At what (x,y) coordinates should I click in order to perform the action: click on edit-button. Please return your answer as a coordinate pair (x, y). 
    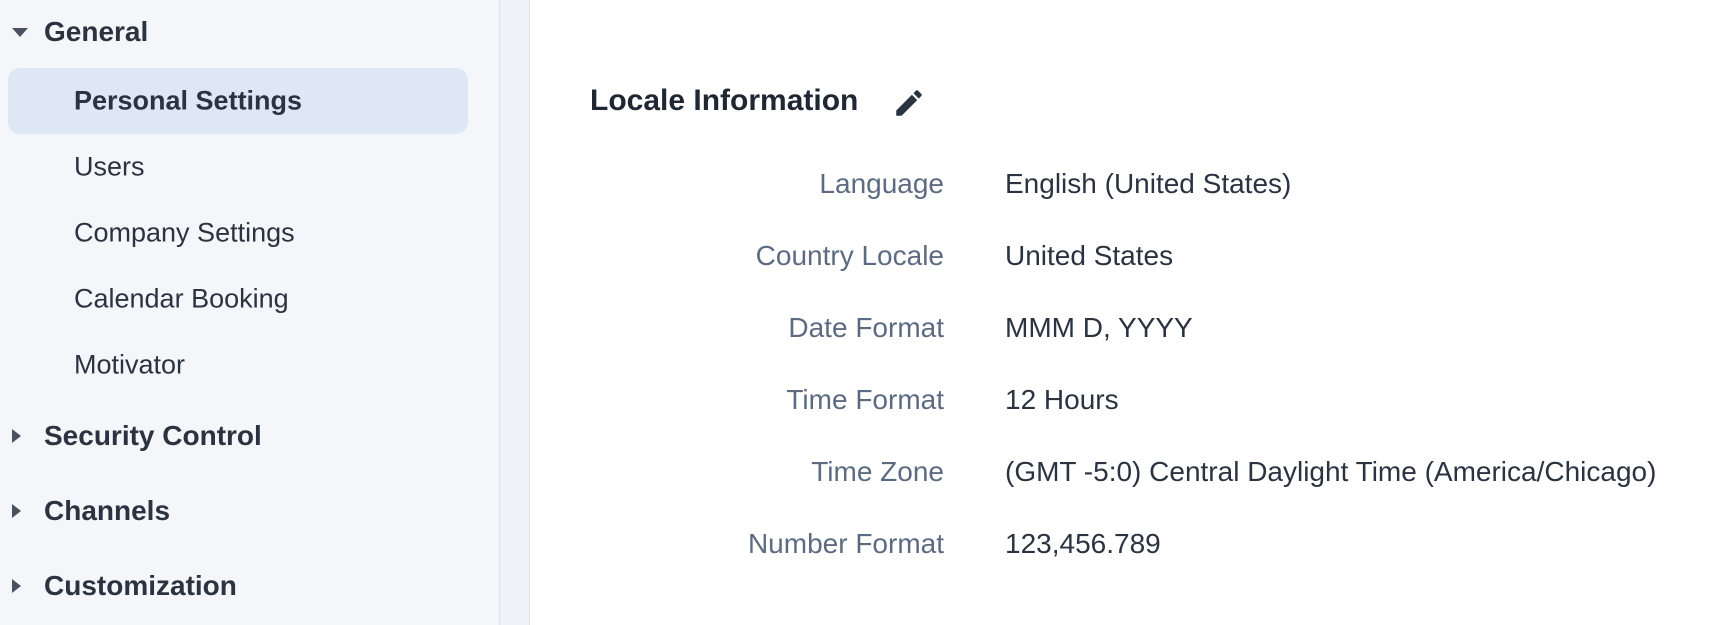
    Looking at the image, I should click on (909, 103).